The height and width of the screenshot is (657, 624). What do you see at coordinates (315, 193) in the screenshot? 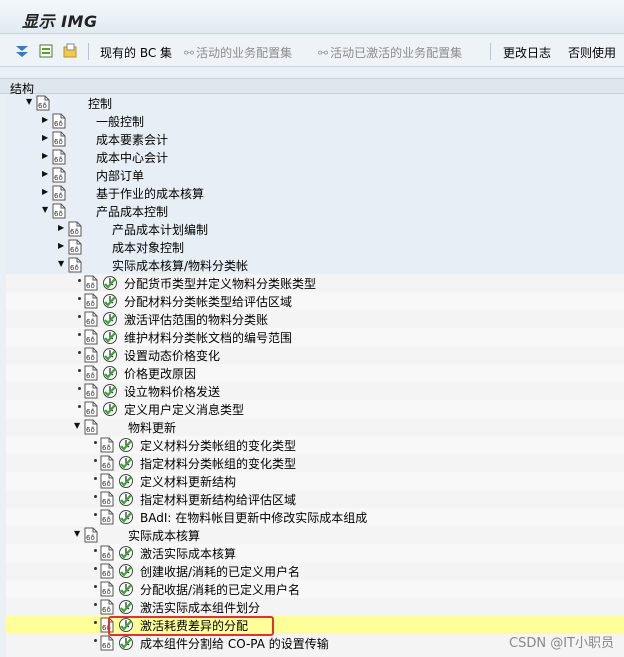
I see `tree-node-row: ▶ 6ð 基于作业的成本核算` at bounding box center [315, 193].